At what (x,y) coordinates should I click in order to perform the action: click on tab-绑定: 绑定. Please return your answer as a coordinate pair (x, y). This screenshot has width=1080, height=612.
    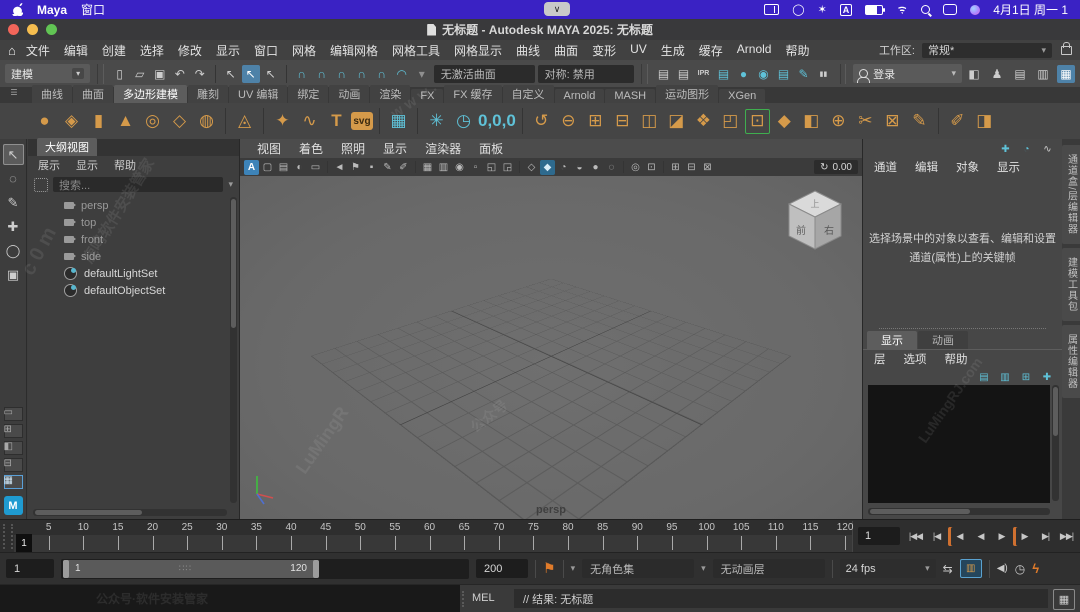
    Looking at the image, I should click on (308, 94).